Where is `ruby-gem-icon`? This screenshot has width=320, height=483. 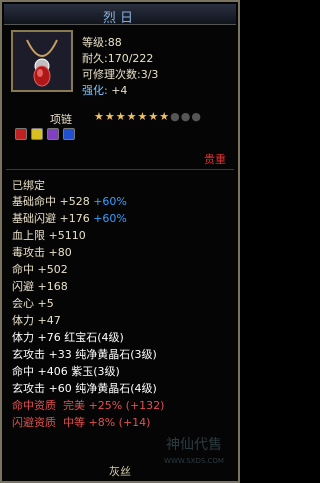 ruby-gem-icon is located at coordinates (21, 134).